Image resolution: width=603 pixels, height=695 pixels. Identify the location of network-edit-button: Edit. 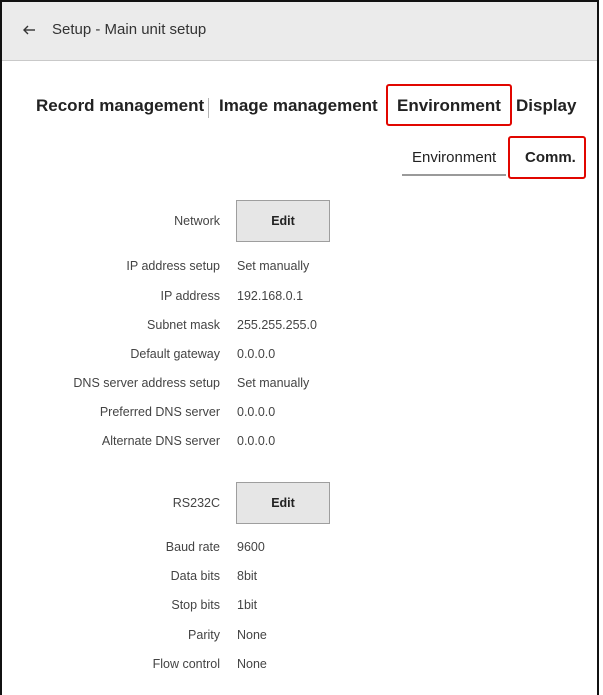
(283, 221).